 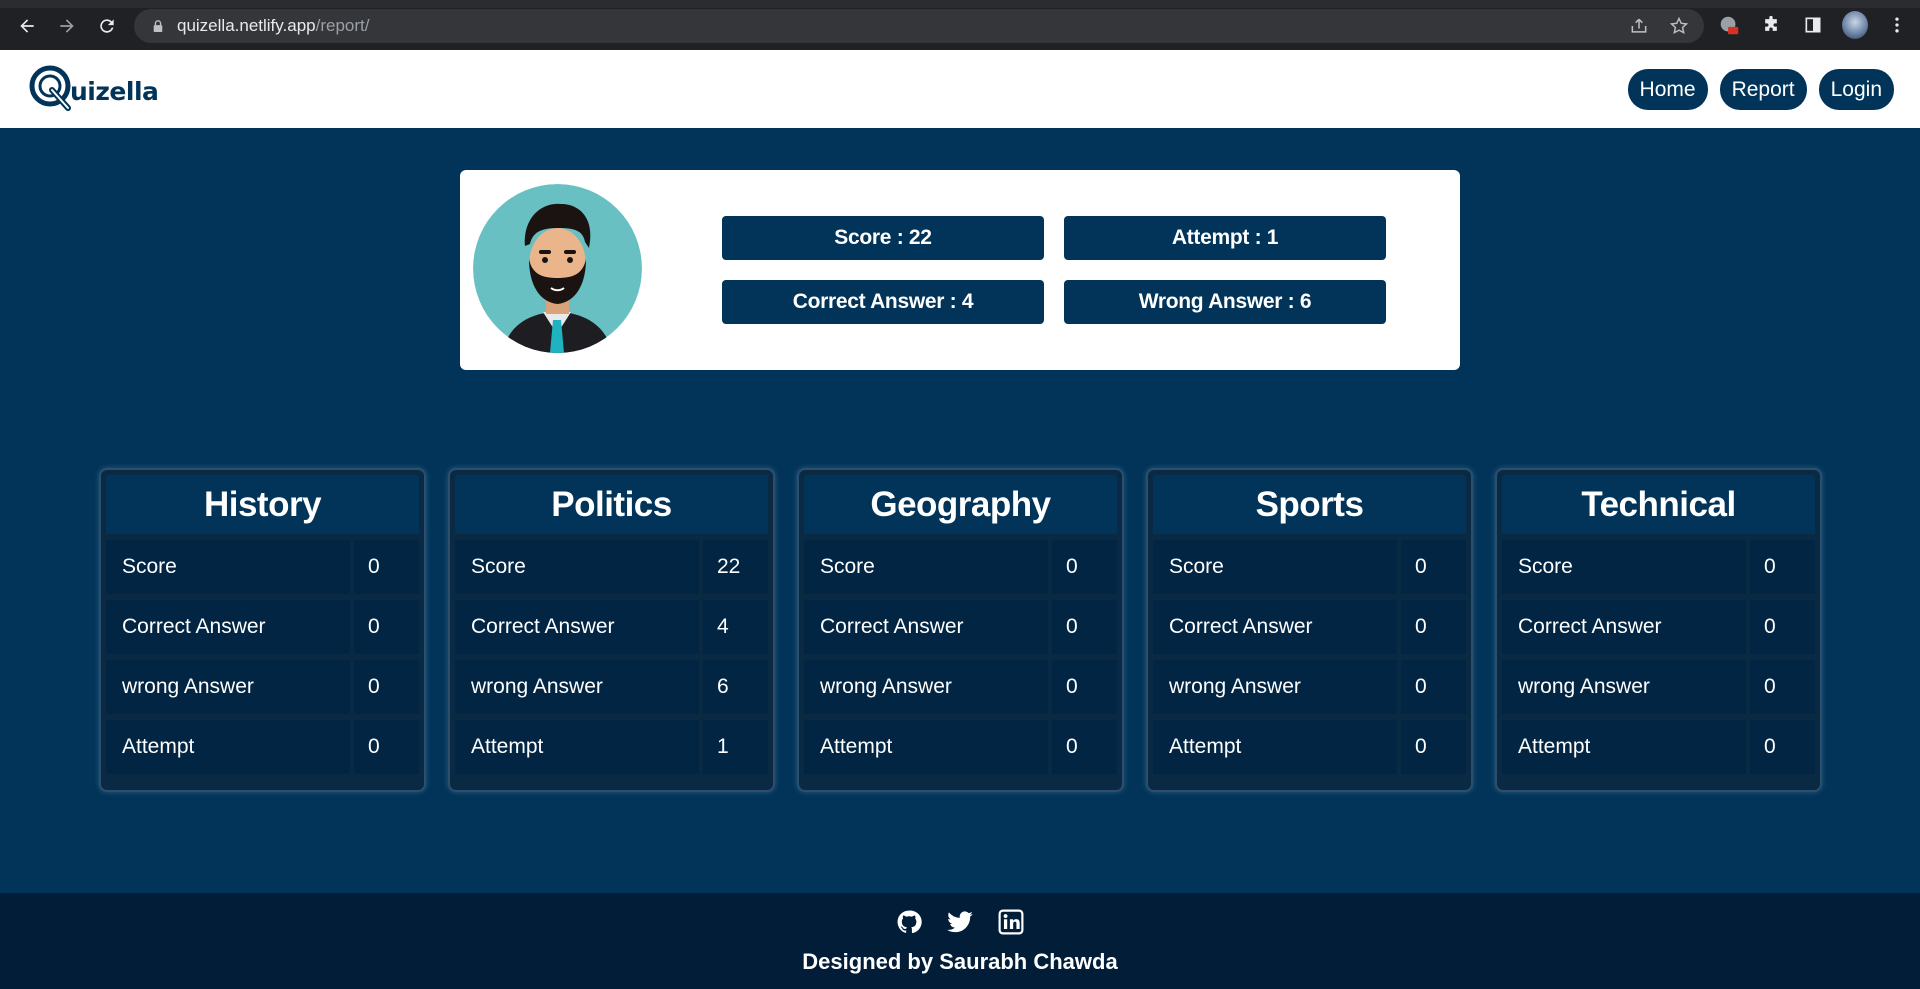 I want to click on category-title: Politics, so click(x=611, y=504).